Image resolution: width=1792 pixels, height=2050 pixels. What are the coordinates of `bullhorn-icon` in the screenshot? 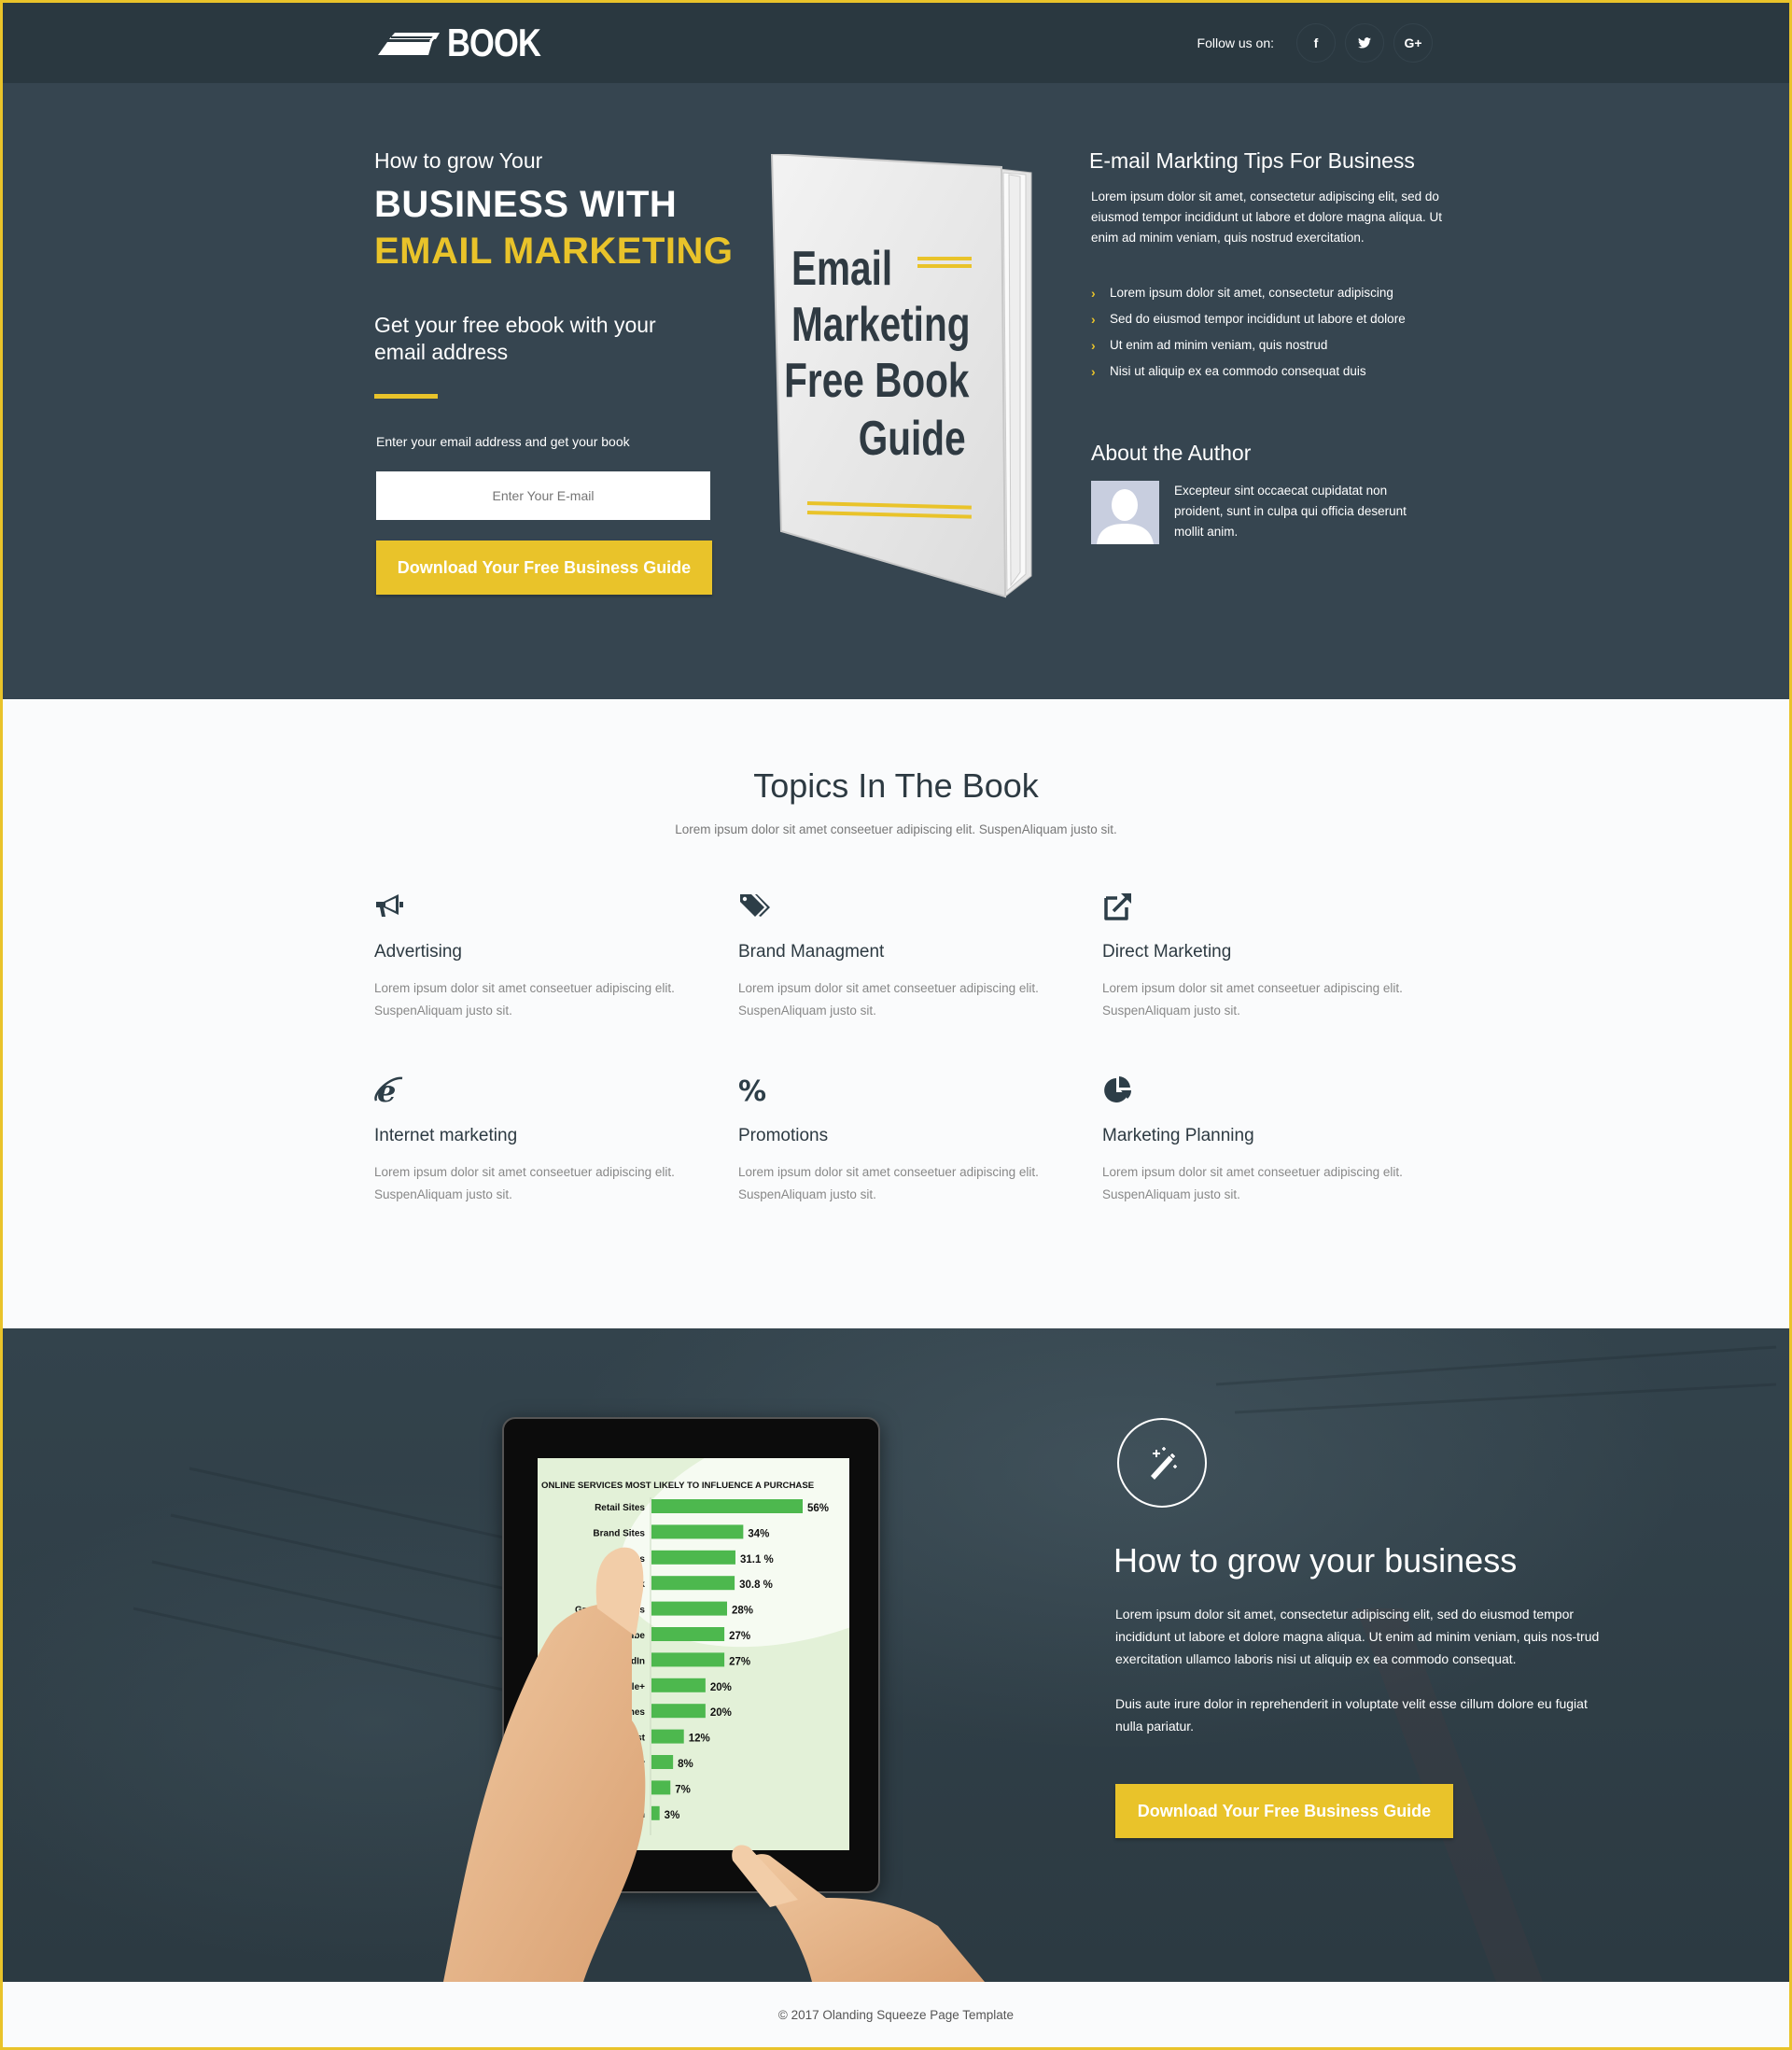 It's located at (389, 905).